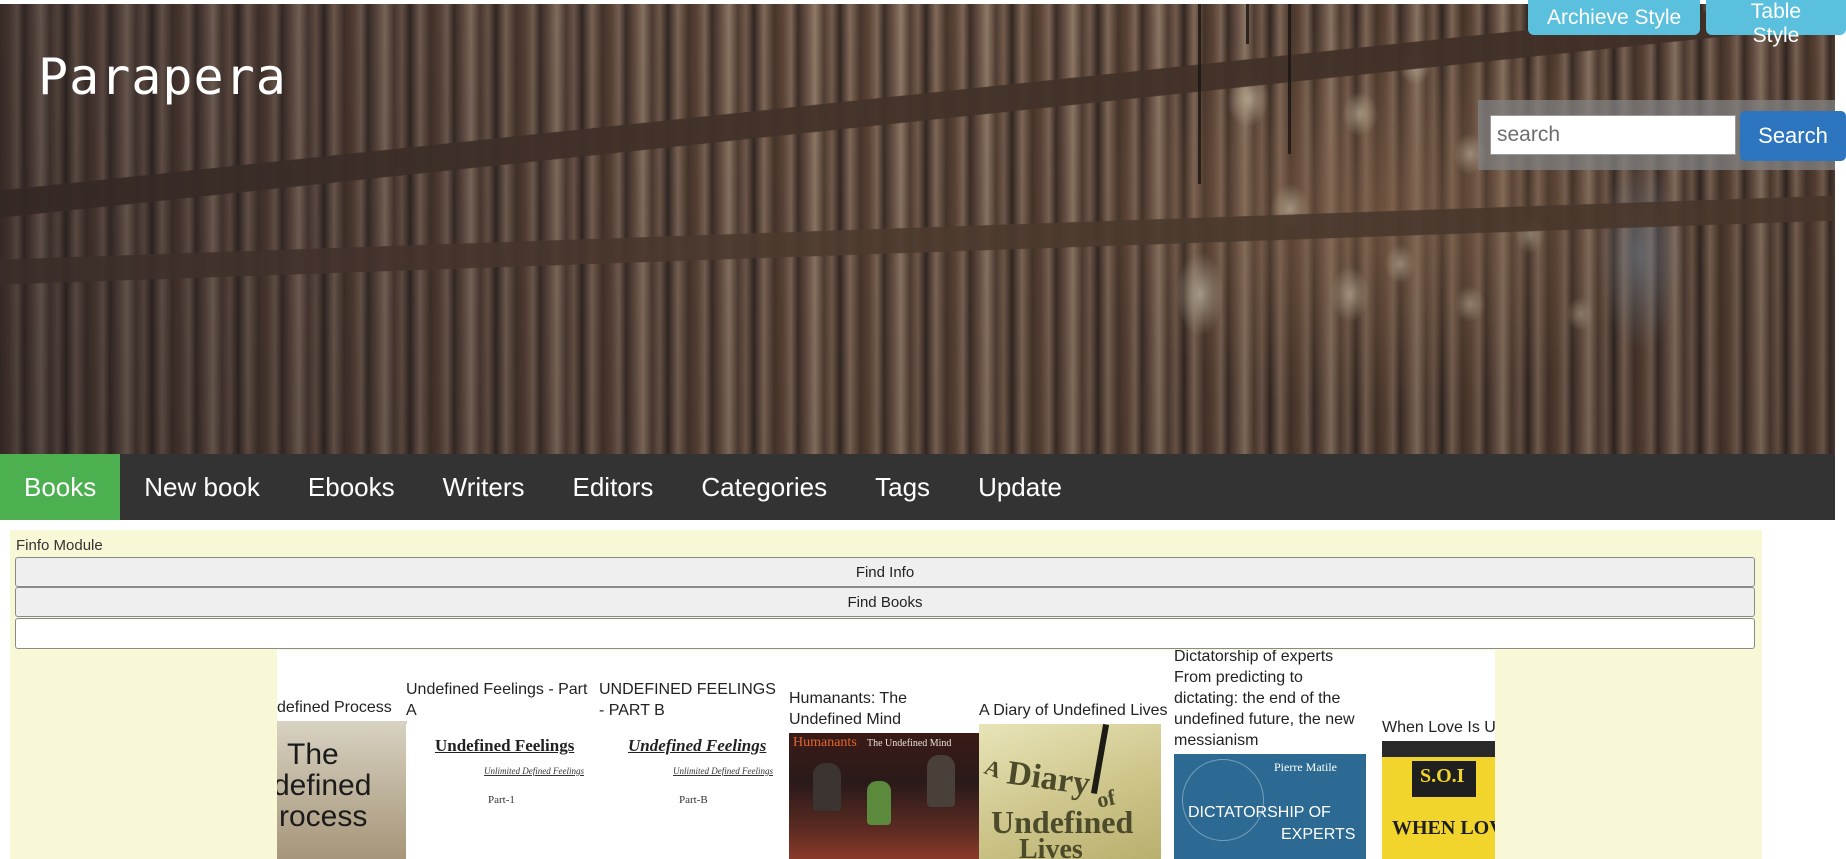  Describe the element at coordinates (1020, 487) in the screenshot. I see `nav-item-update: Update` at that location.